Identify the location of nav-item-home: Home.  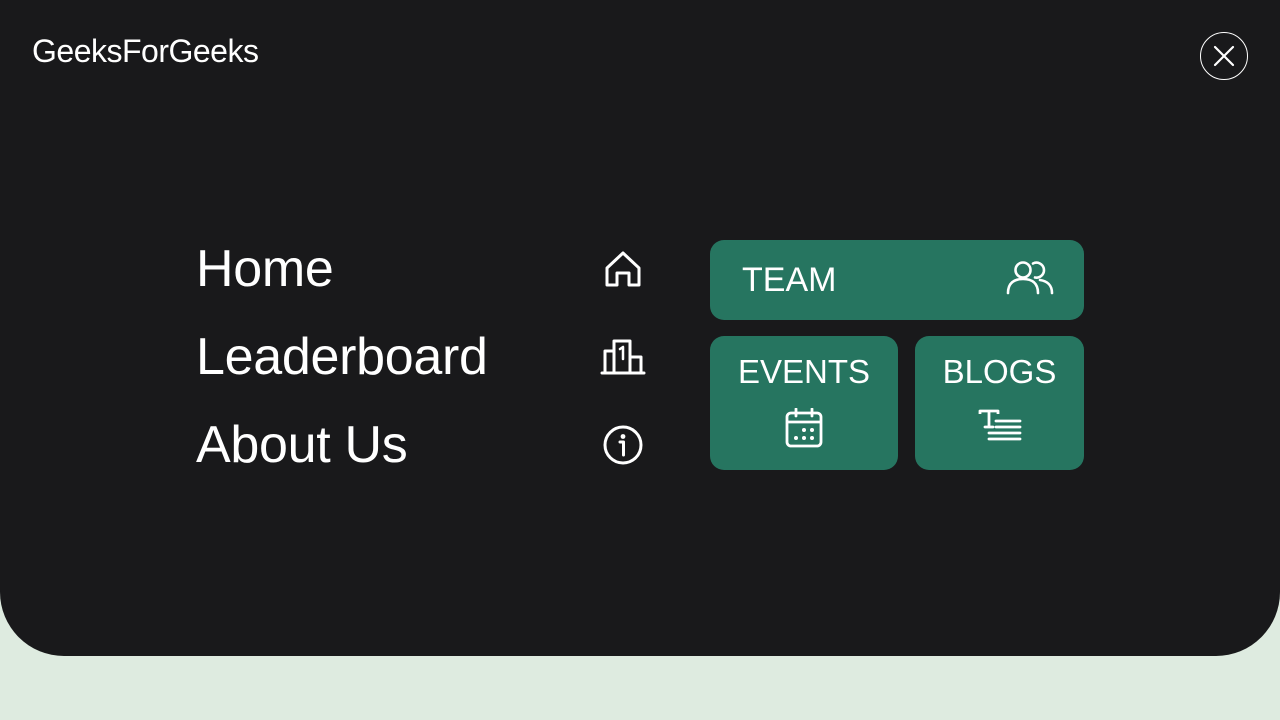
(426, 280).